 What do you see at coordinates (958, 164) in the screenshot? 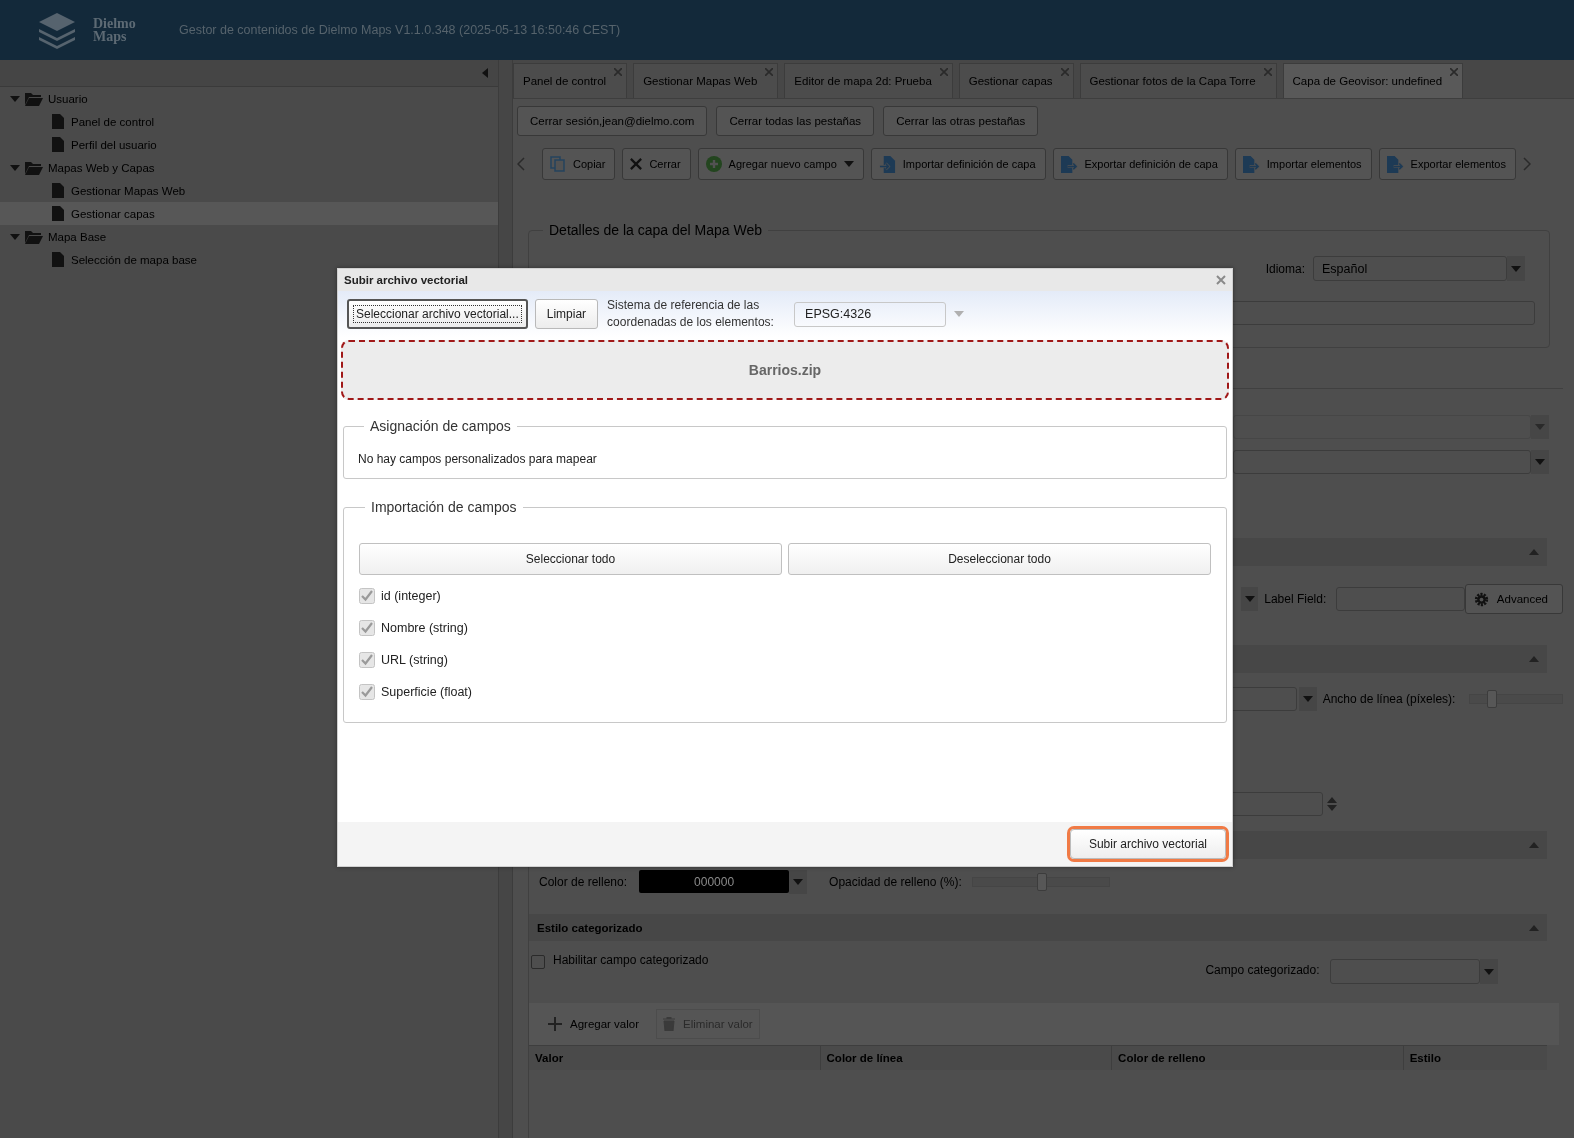
I see `toolbar-button: Importar definición de capa` at bounding box center [958, 164].